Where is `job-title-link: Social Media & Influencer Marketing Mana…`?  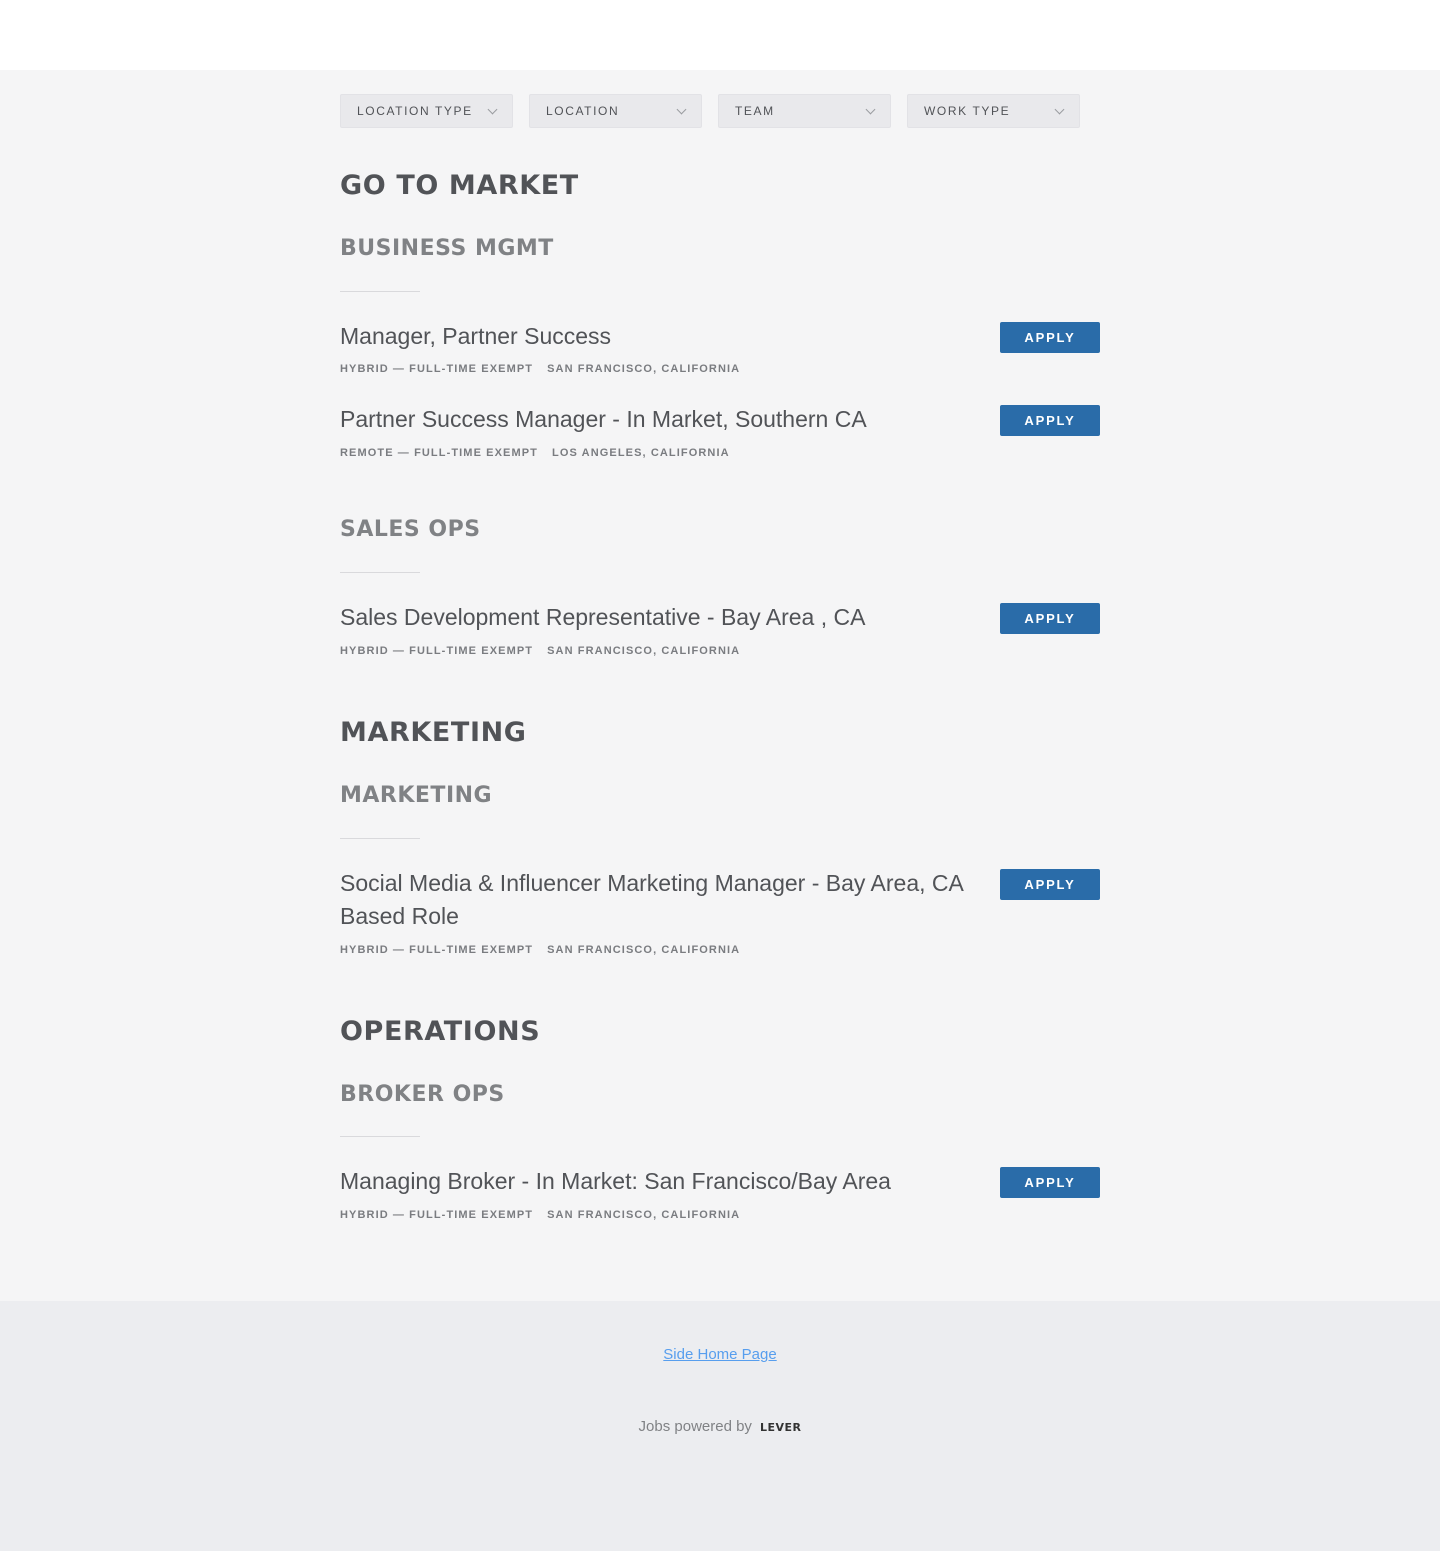 job-title-link: Social Media & Influencer Marketing Mana… is located at coordinates (662, 900).